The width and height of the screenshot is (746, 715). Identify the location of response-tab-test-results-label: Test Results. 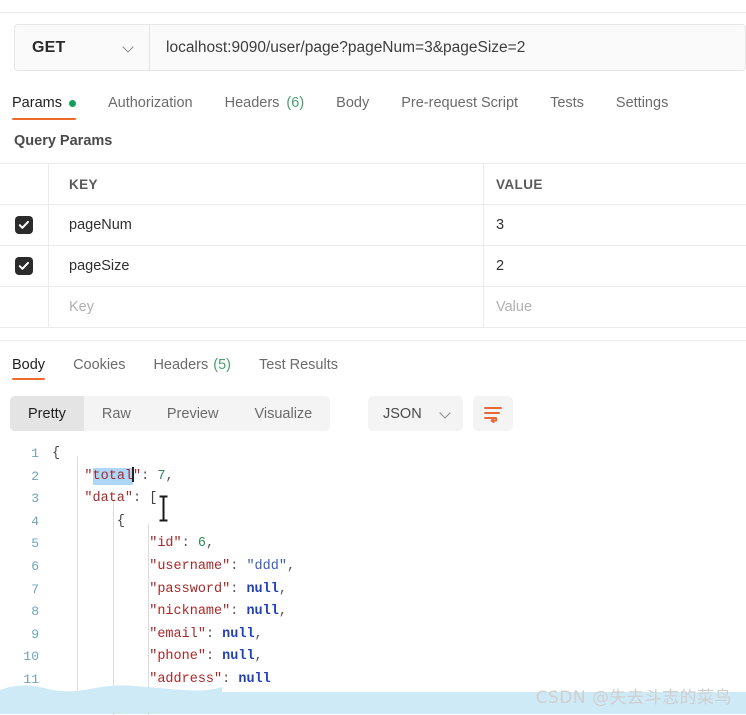
(298, 365).